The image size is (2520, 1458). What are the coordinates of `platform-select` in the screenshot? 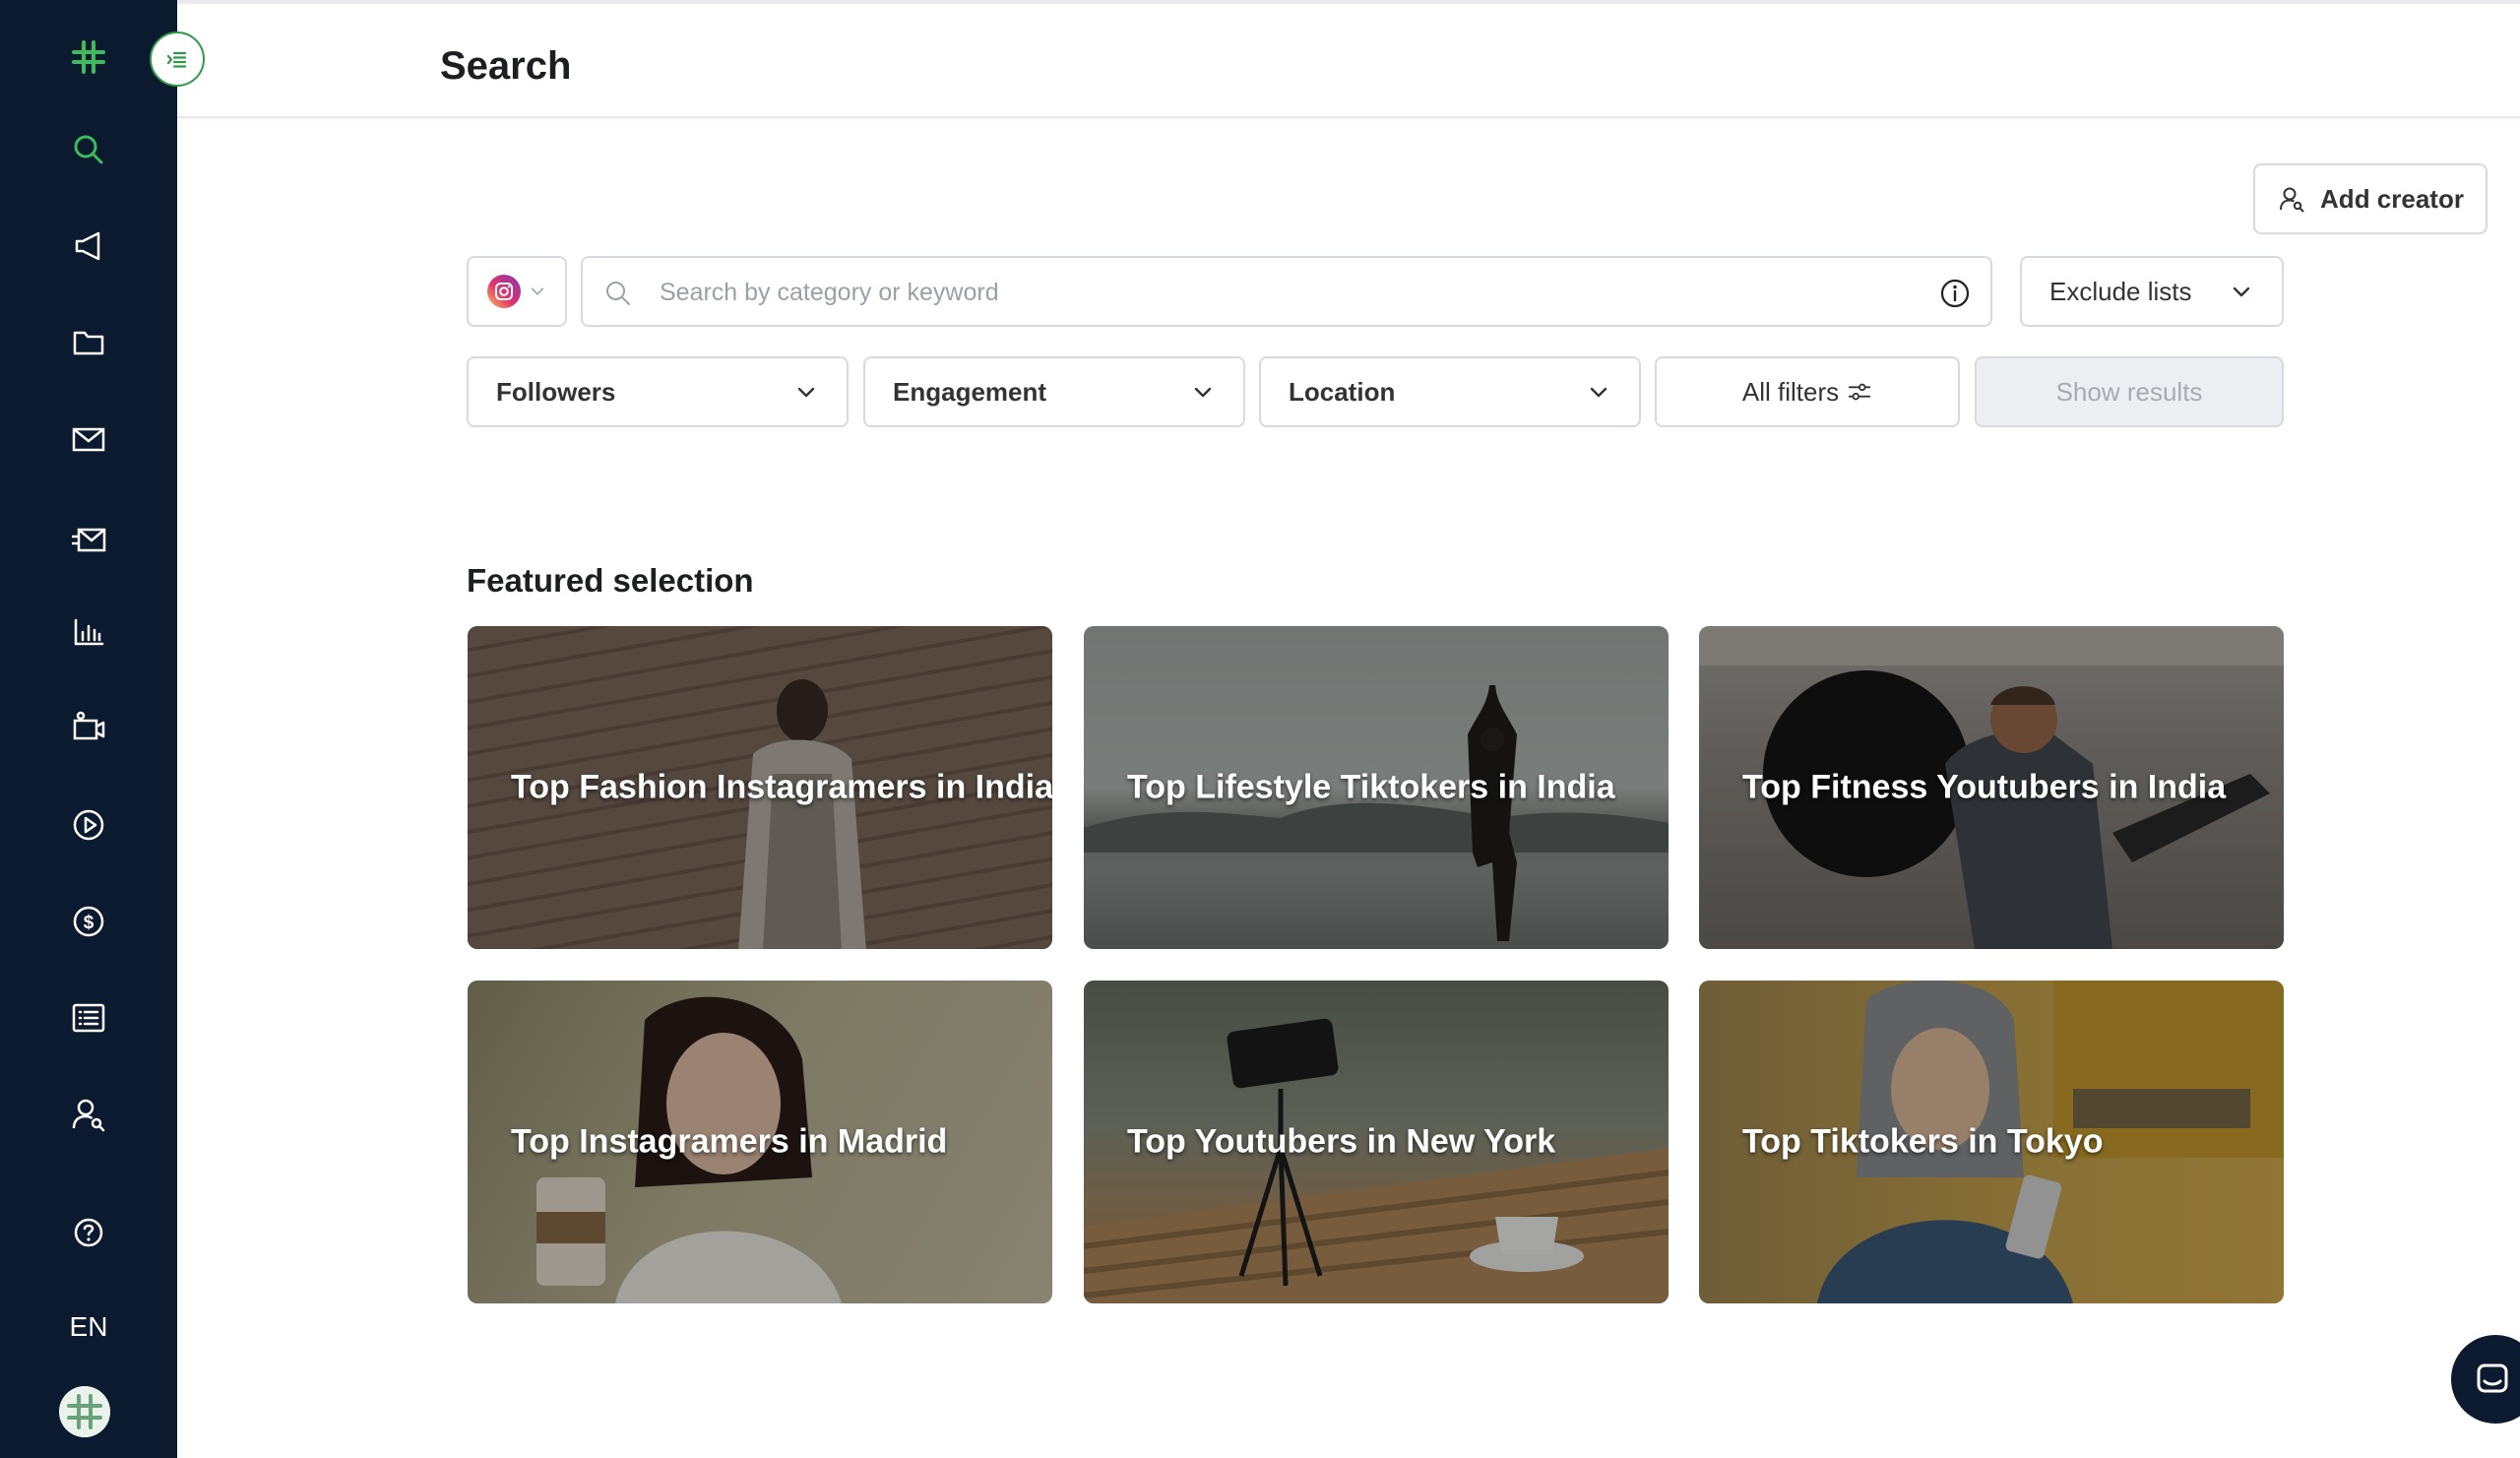 It's located at (517, 291).